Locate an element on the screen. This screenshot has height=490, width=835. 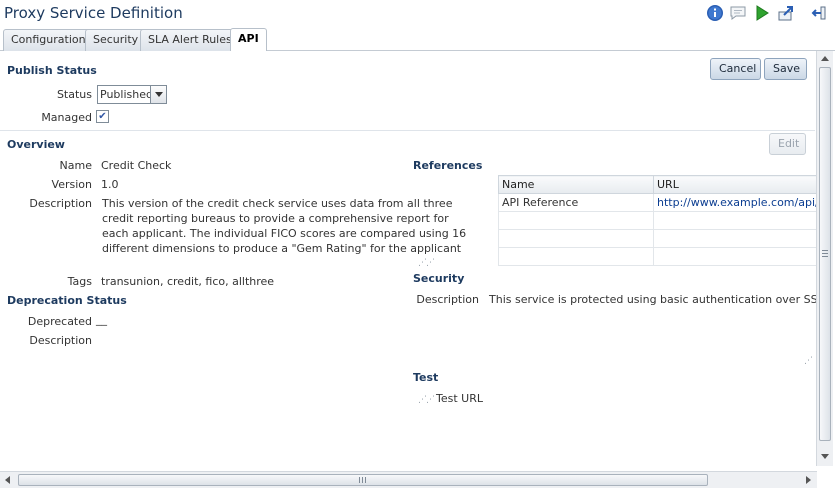
scroll-down-icon is located at coordinates (825, 456).